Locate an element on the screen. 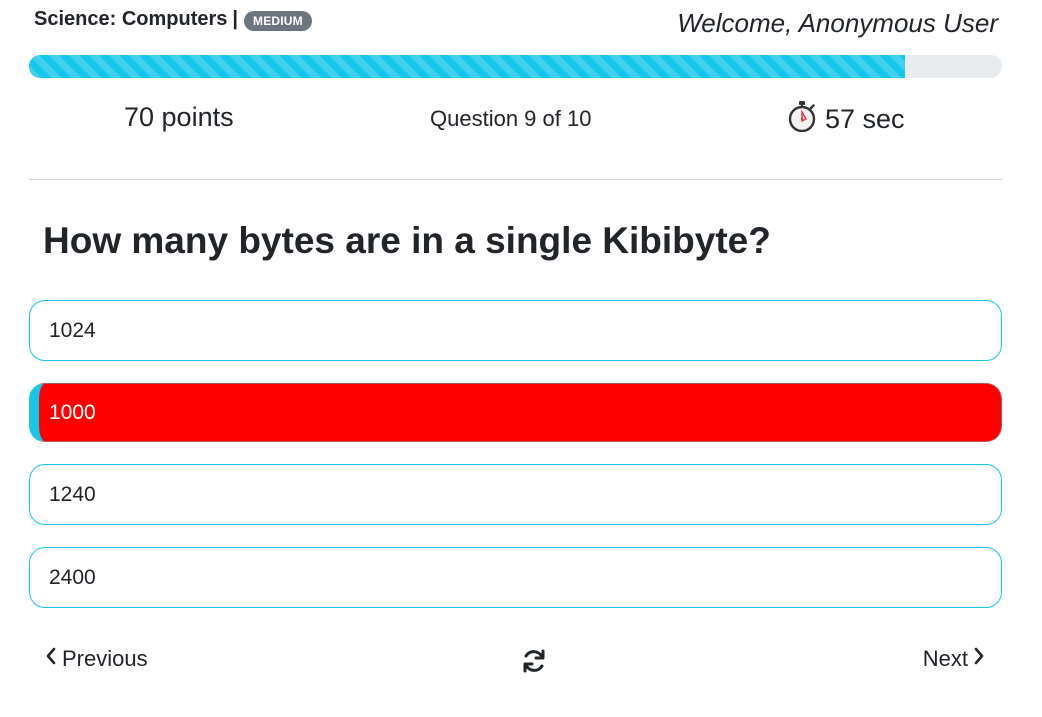  previous-button: Previous is located at coordinates (96, 659).